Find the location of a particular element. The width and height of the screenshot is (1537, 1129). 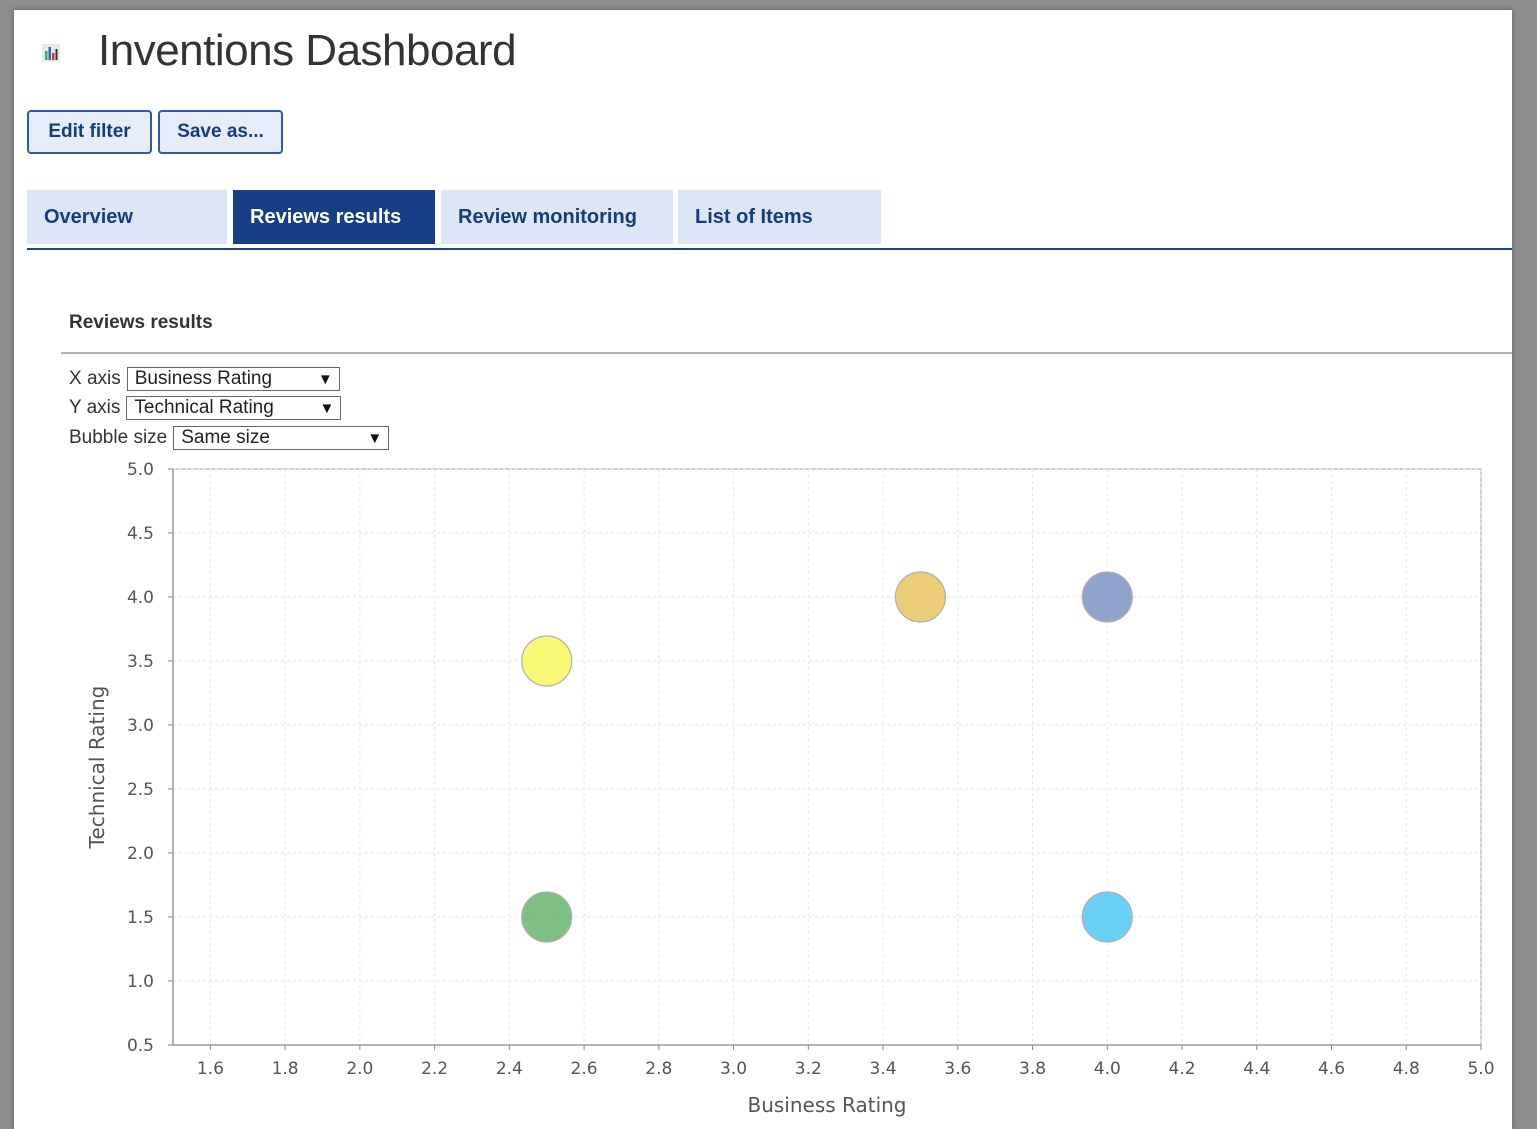

x-tick-label: 3.8 is located at coordinates (1032, 1069).